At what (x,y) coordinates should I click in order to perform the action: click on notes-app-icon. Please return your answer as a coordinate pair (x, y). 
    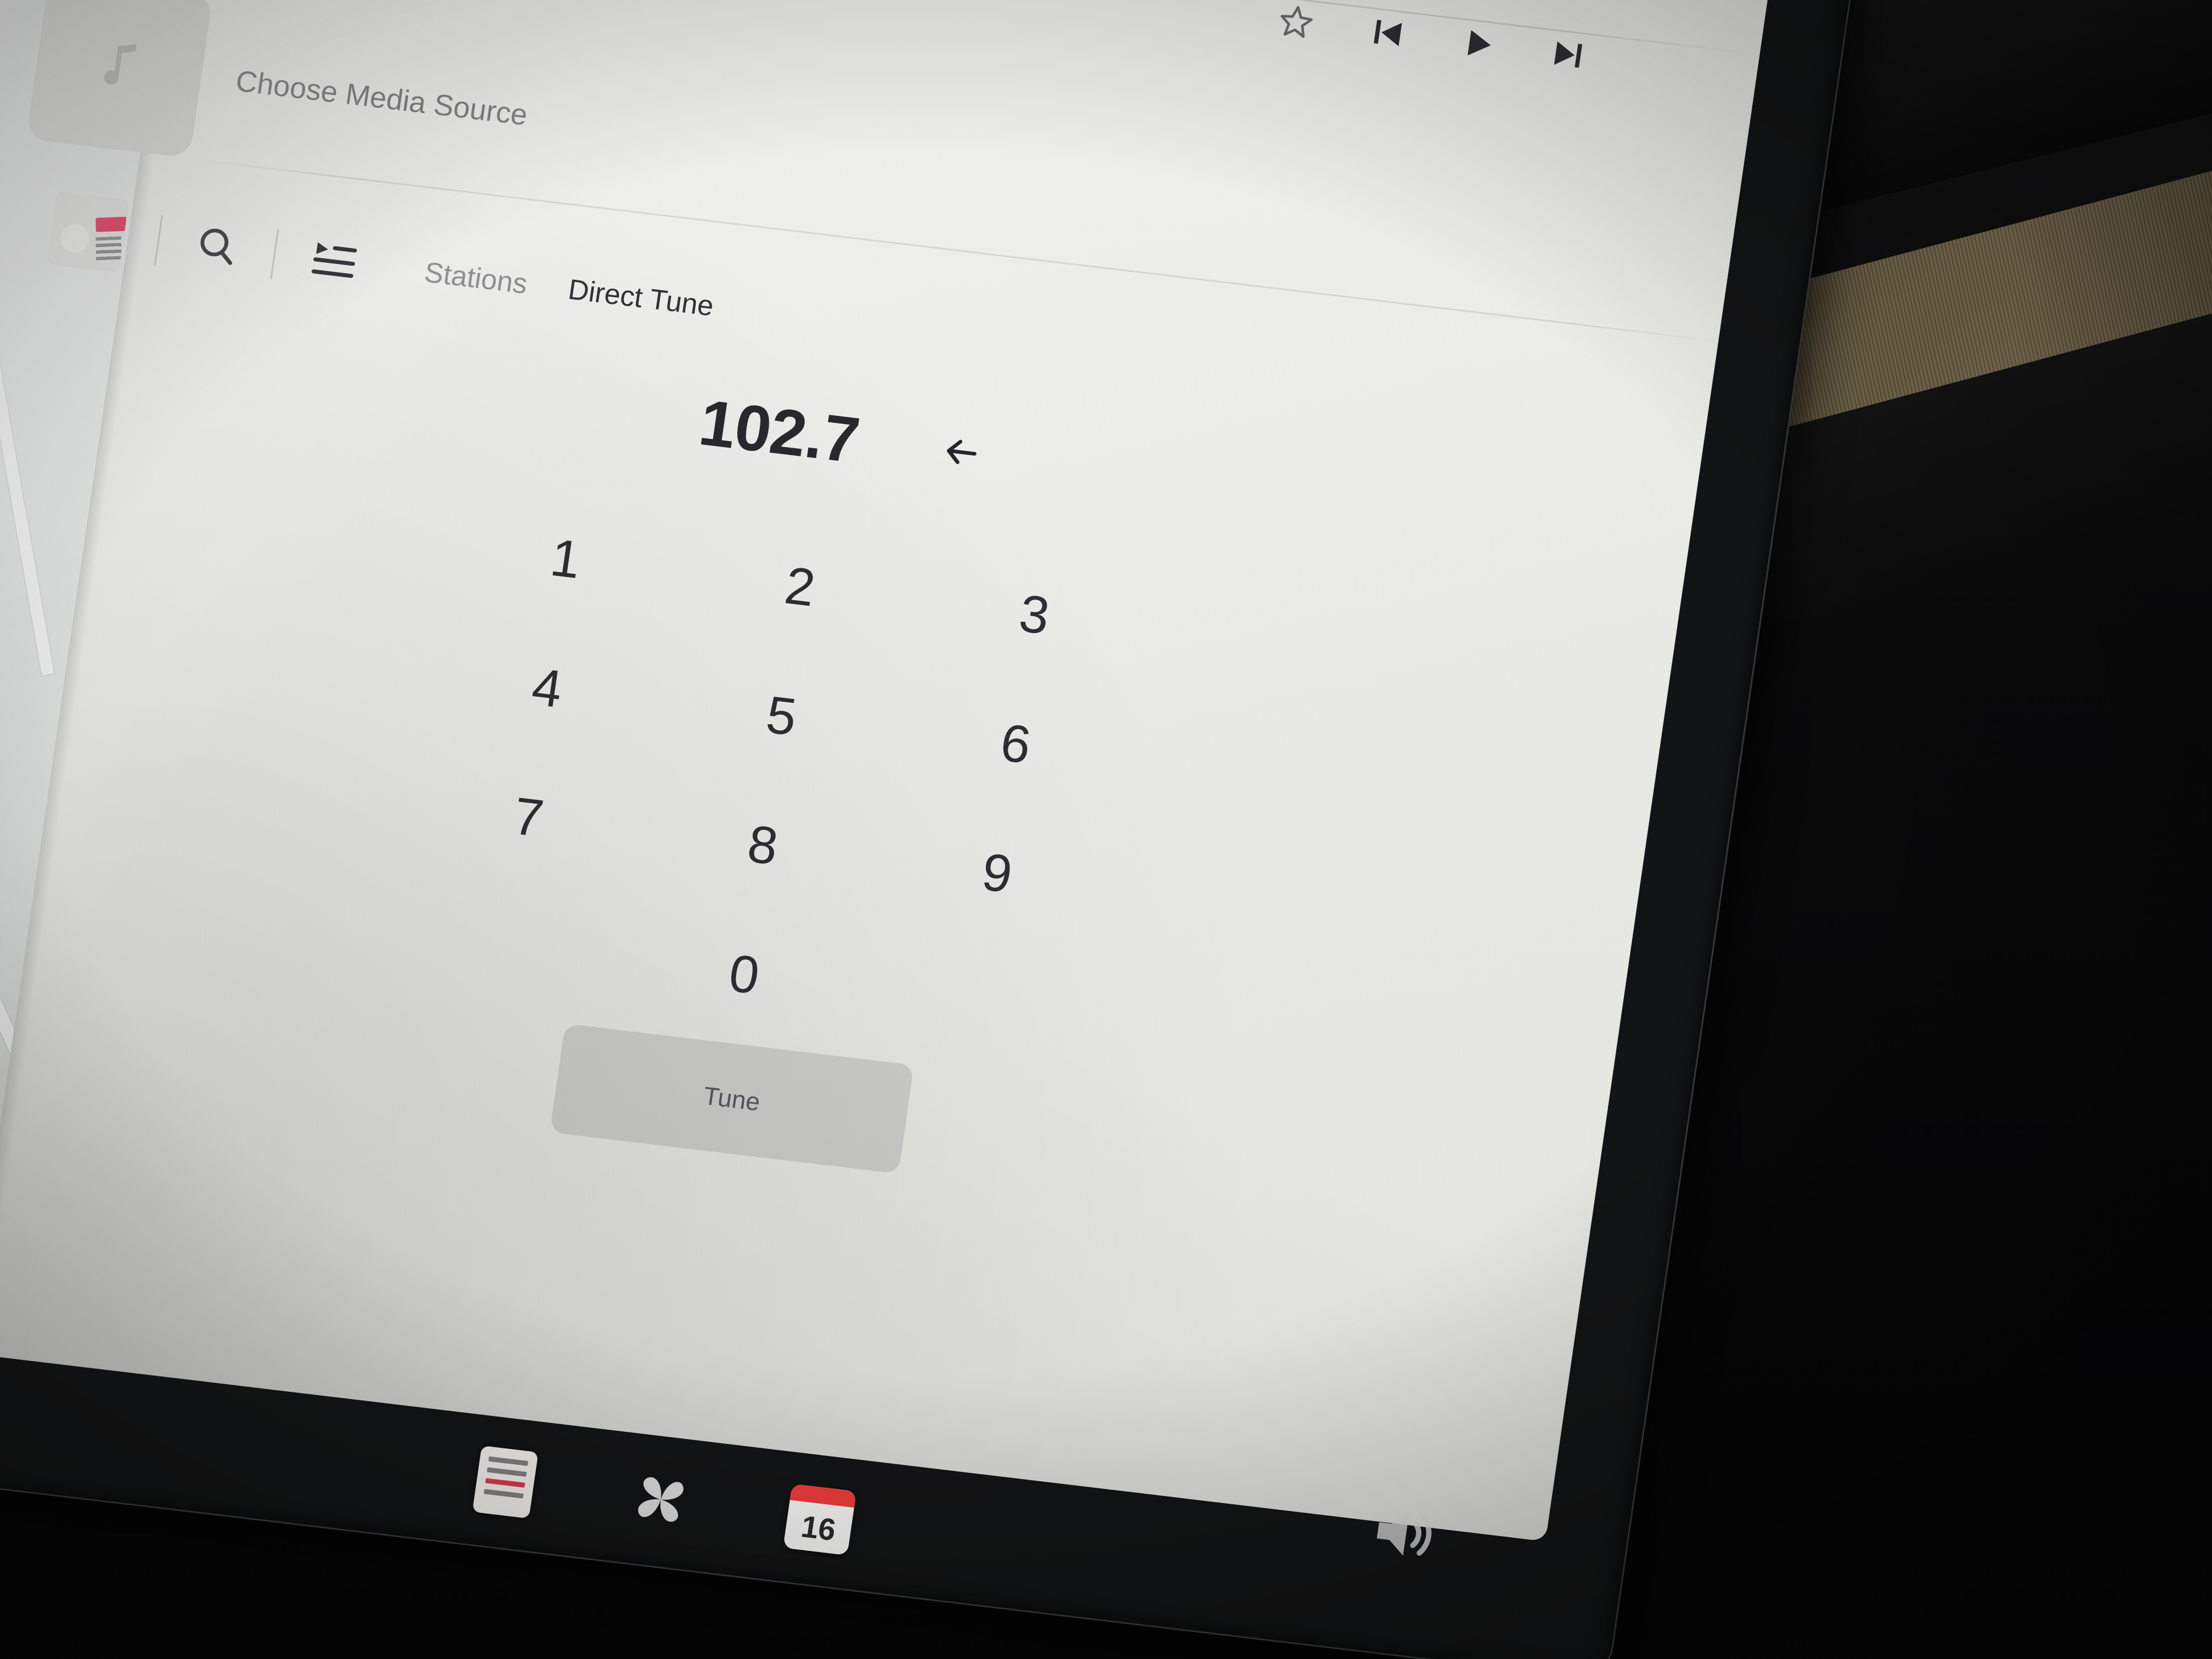
    Looking at the image, I should click on (505, 1482).